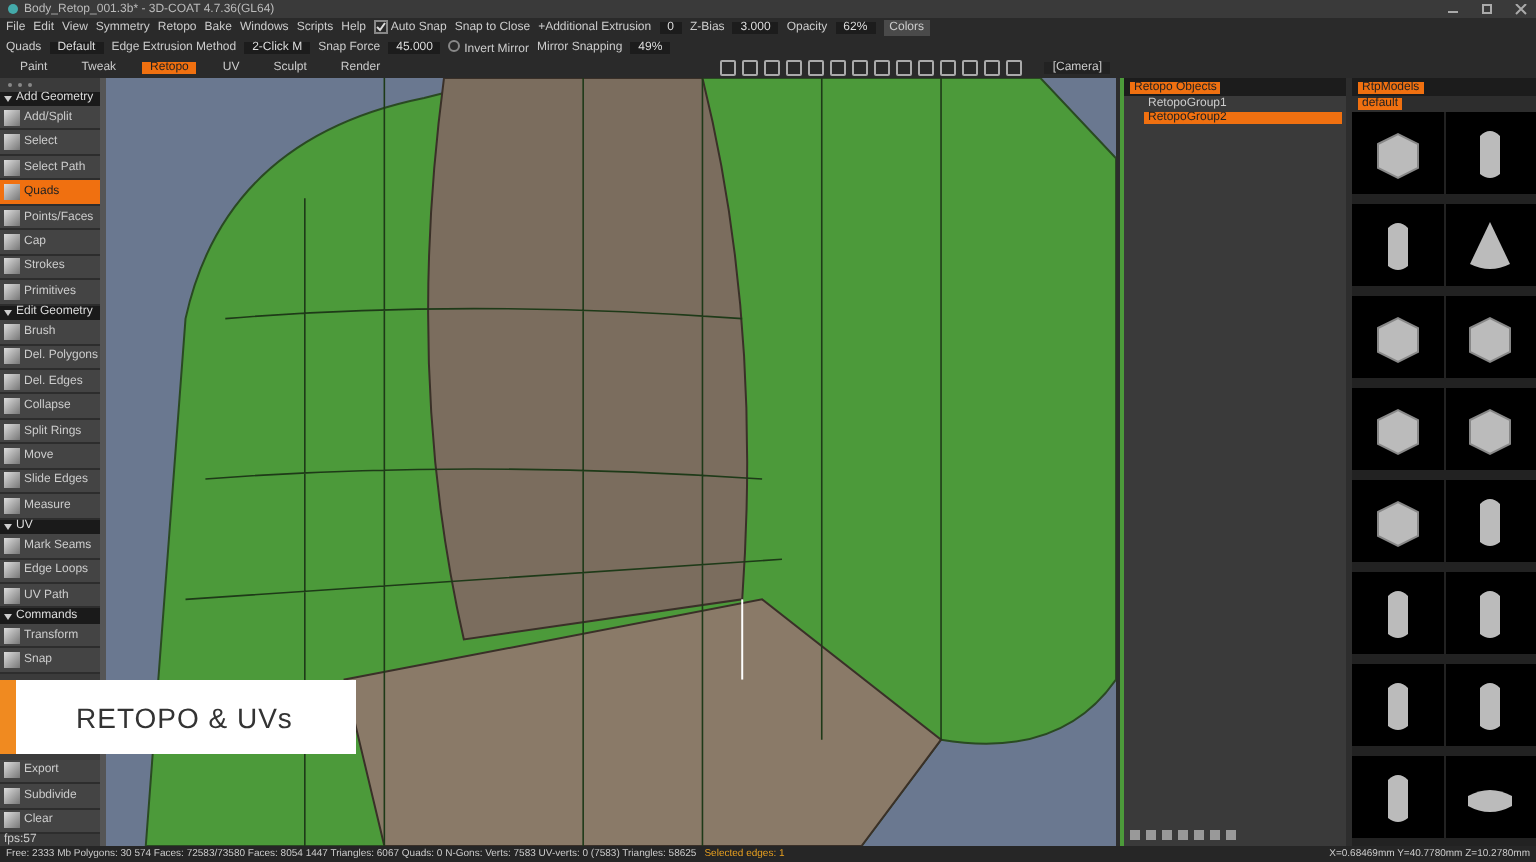  Describe the element at coordinates (20, 84) in the screenshot. I see `toolbar-grip-icon` at that location.